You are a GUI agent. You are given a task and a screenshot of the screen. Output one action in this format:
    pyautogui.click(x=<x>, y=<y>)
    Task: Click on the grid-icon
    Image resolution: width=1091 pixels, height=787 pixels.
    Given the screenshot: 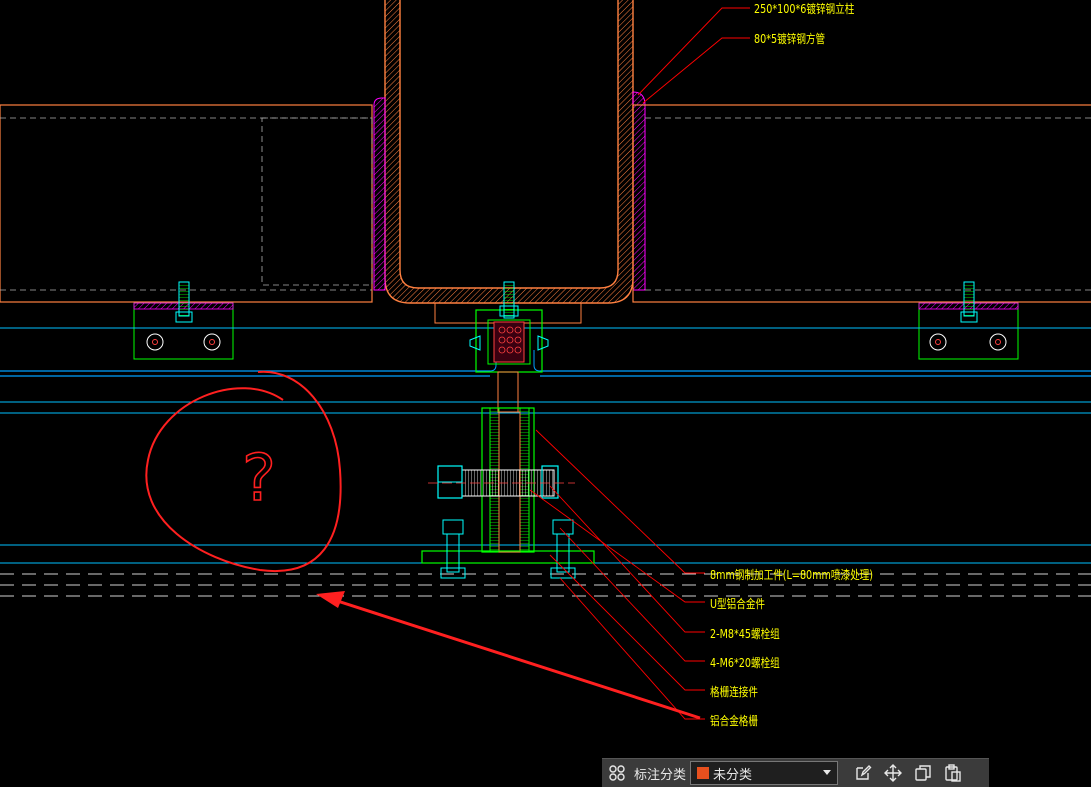 What is the action you would take?
    pyautogui.click(x=617, y=773)
    